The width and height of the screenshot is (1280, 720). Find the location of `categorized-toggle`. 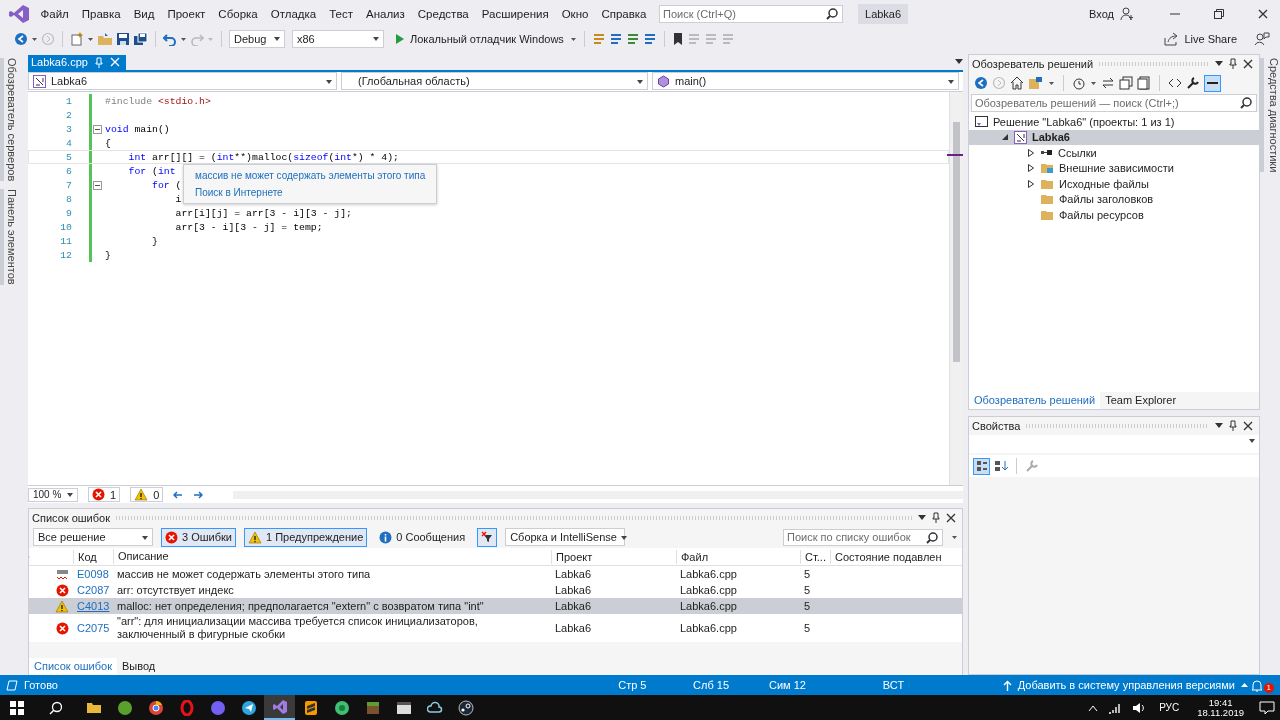

categorized-toggle is located at coordinates (981, 466).